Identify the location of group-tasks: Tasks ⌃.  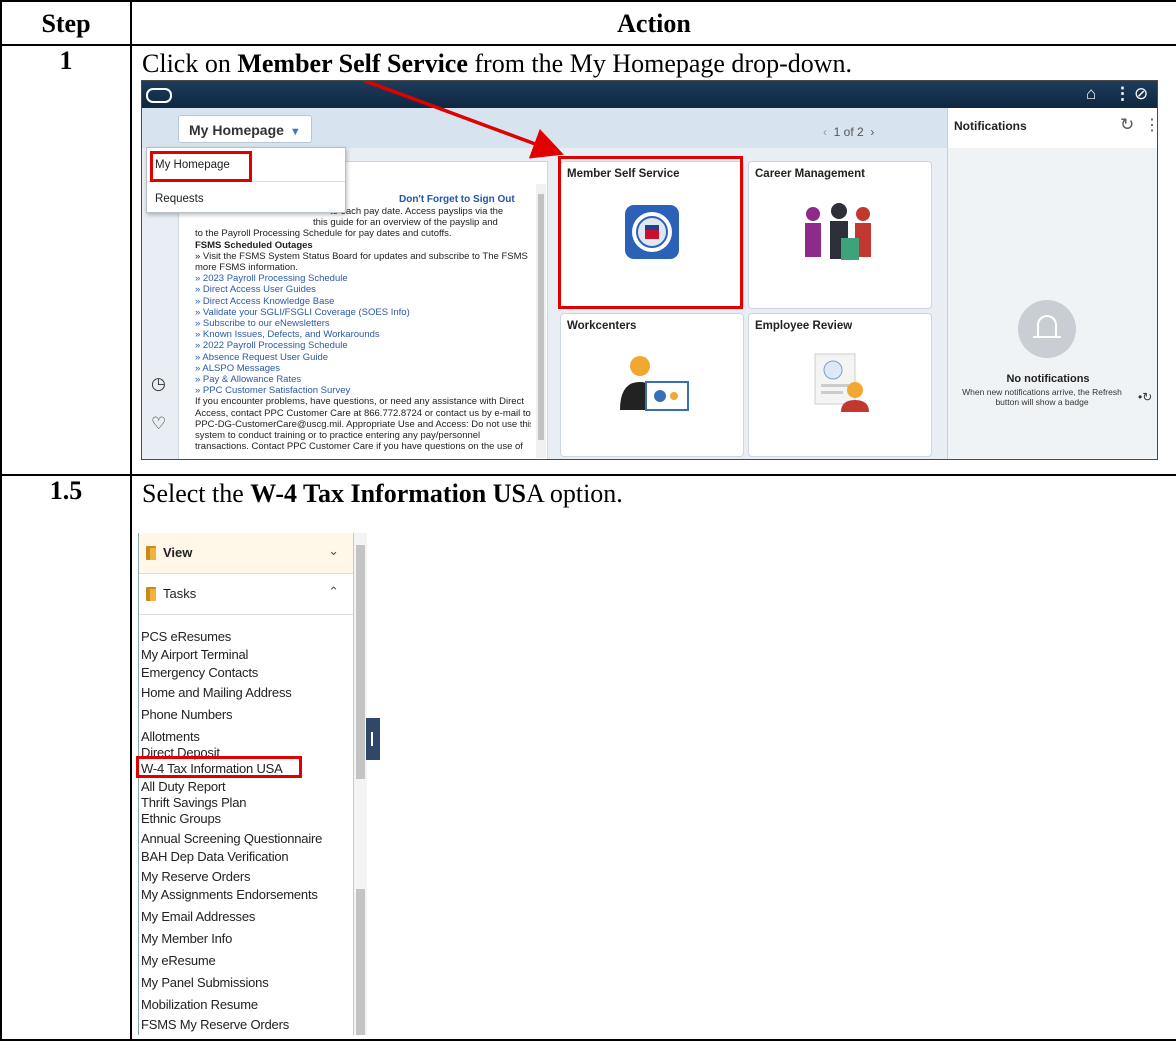
(246, 594).